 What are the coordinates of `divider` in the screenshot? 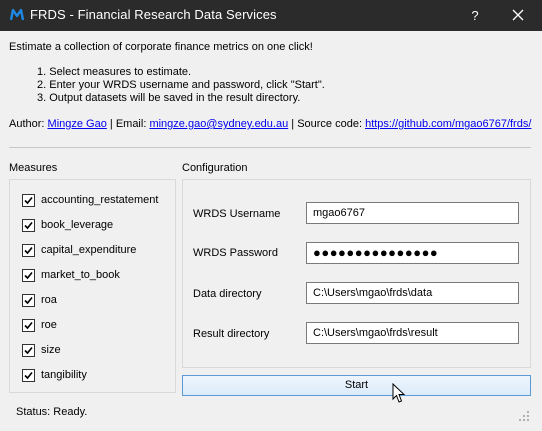 It's located at (270, 147).